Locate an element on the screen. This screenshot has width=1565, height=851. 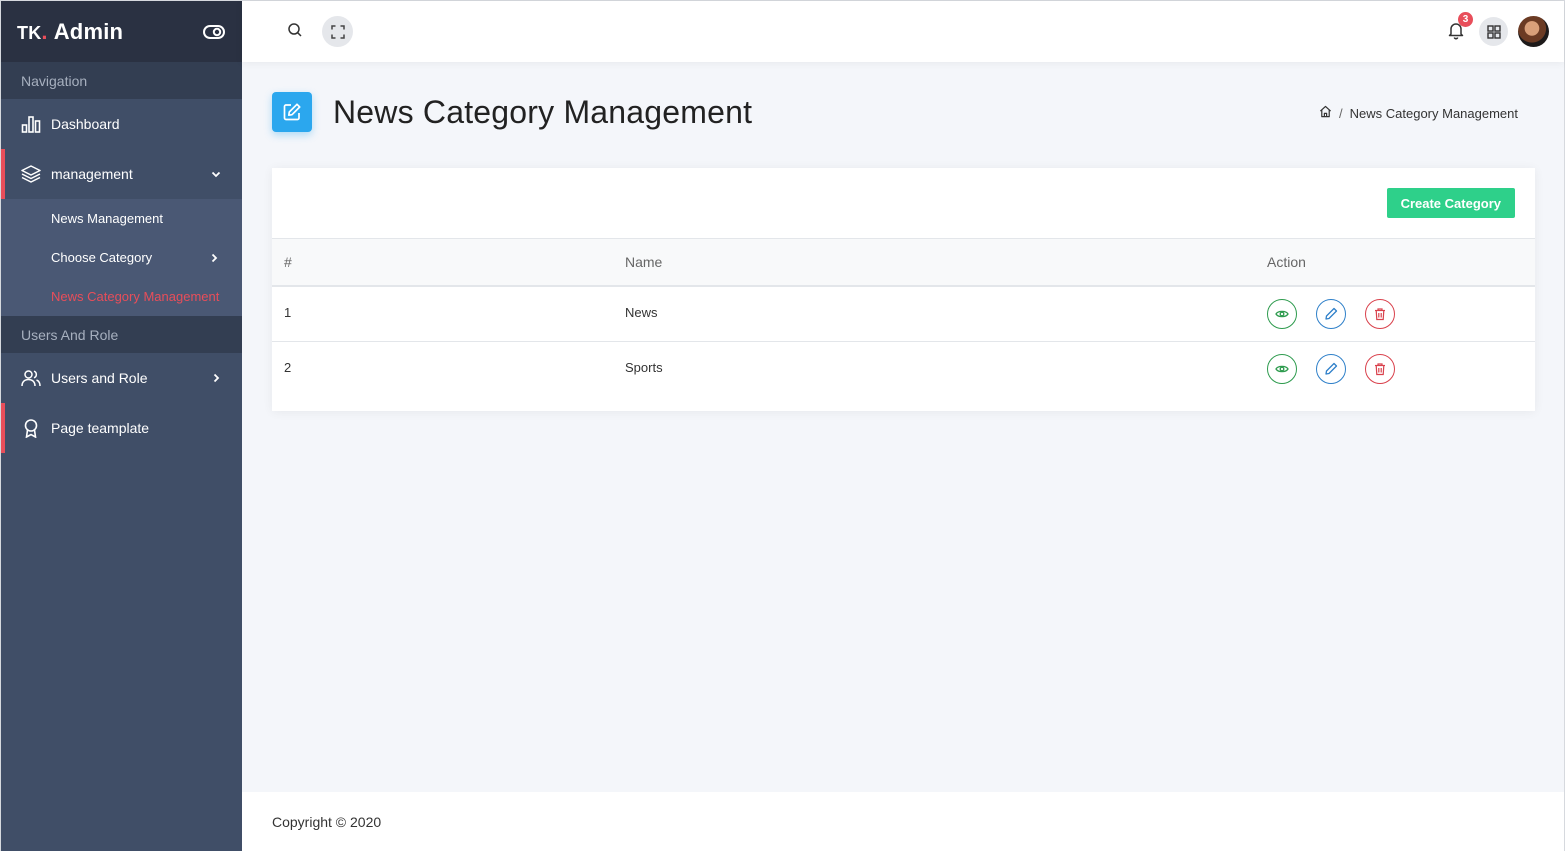
bar-chart-icon is located at coordinates (31, 124).